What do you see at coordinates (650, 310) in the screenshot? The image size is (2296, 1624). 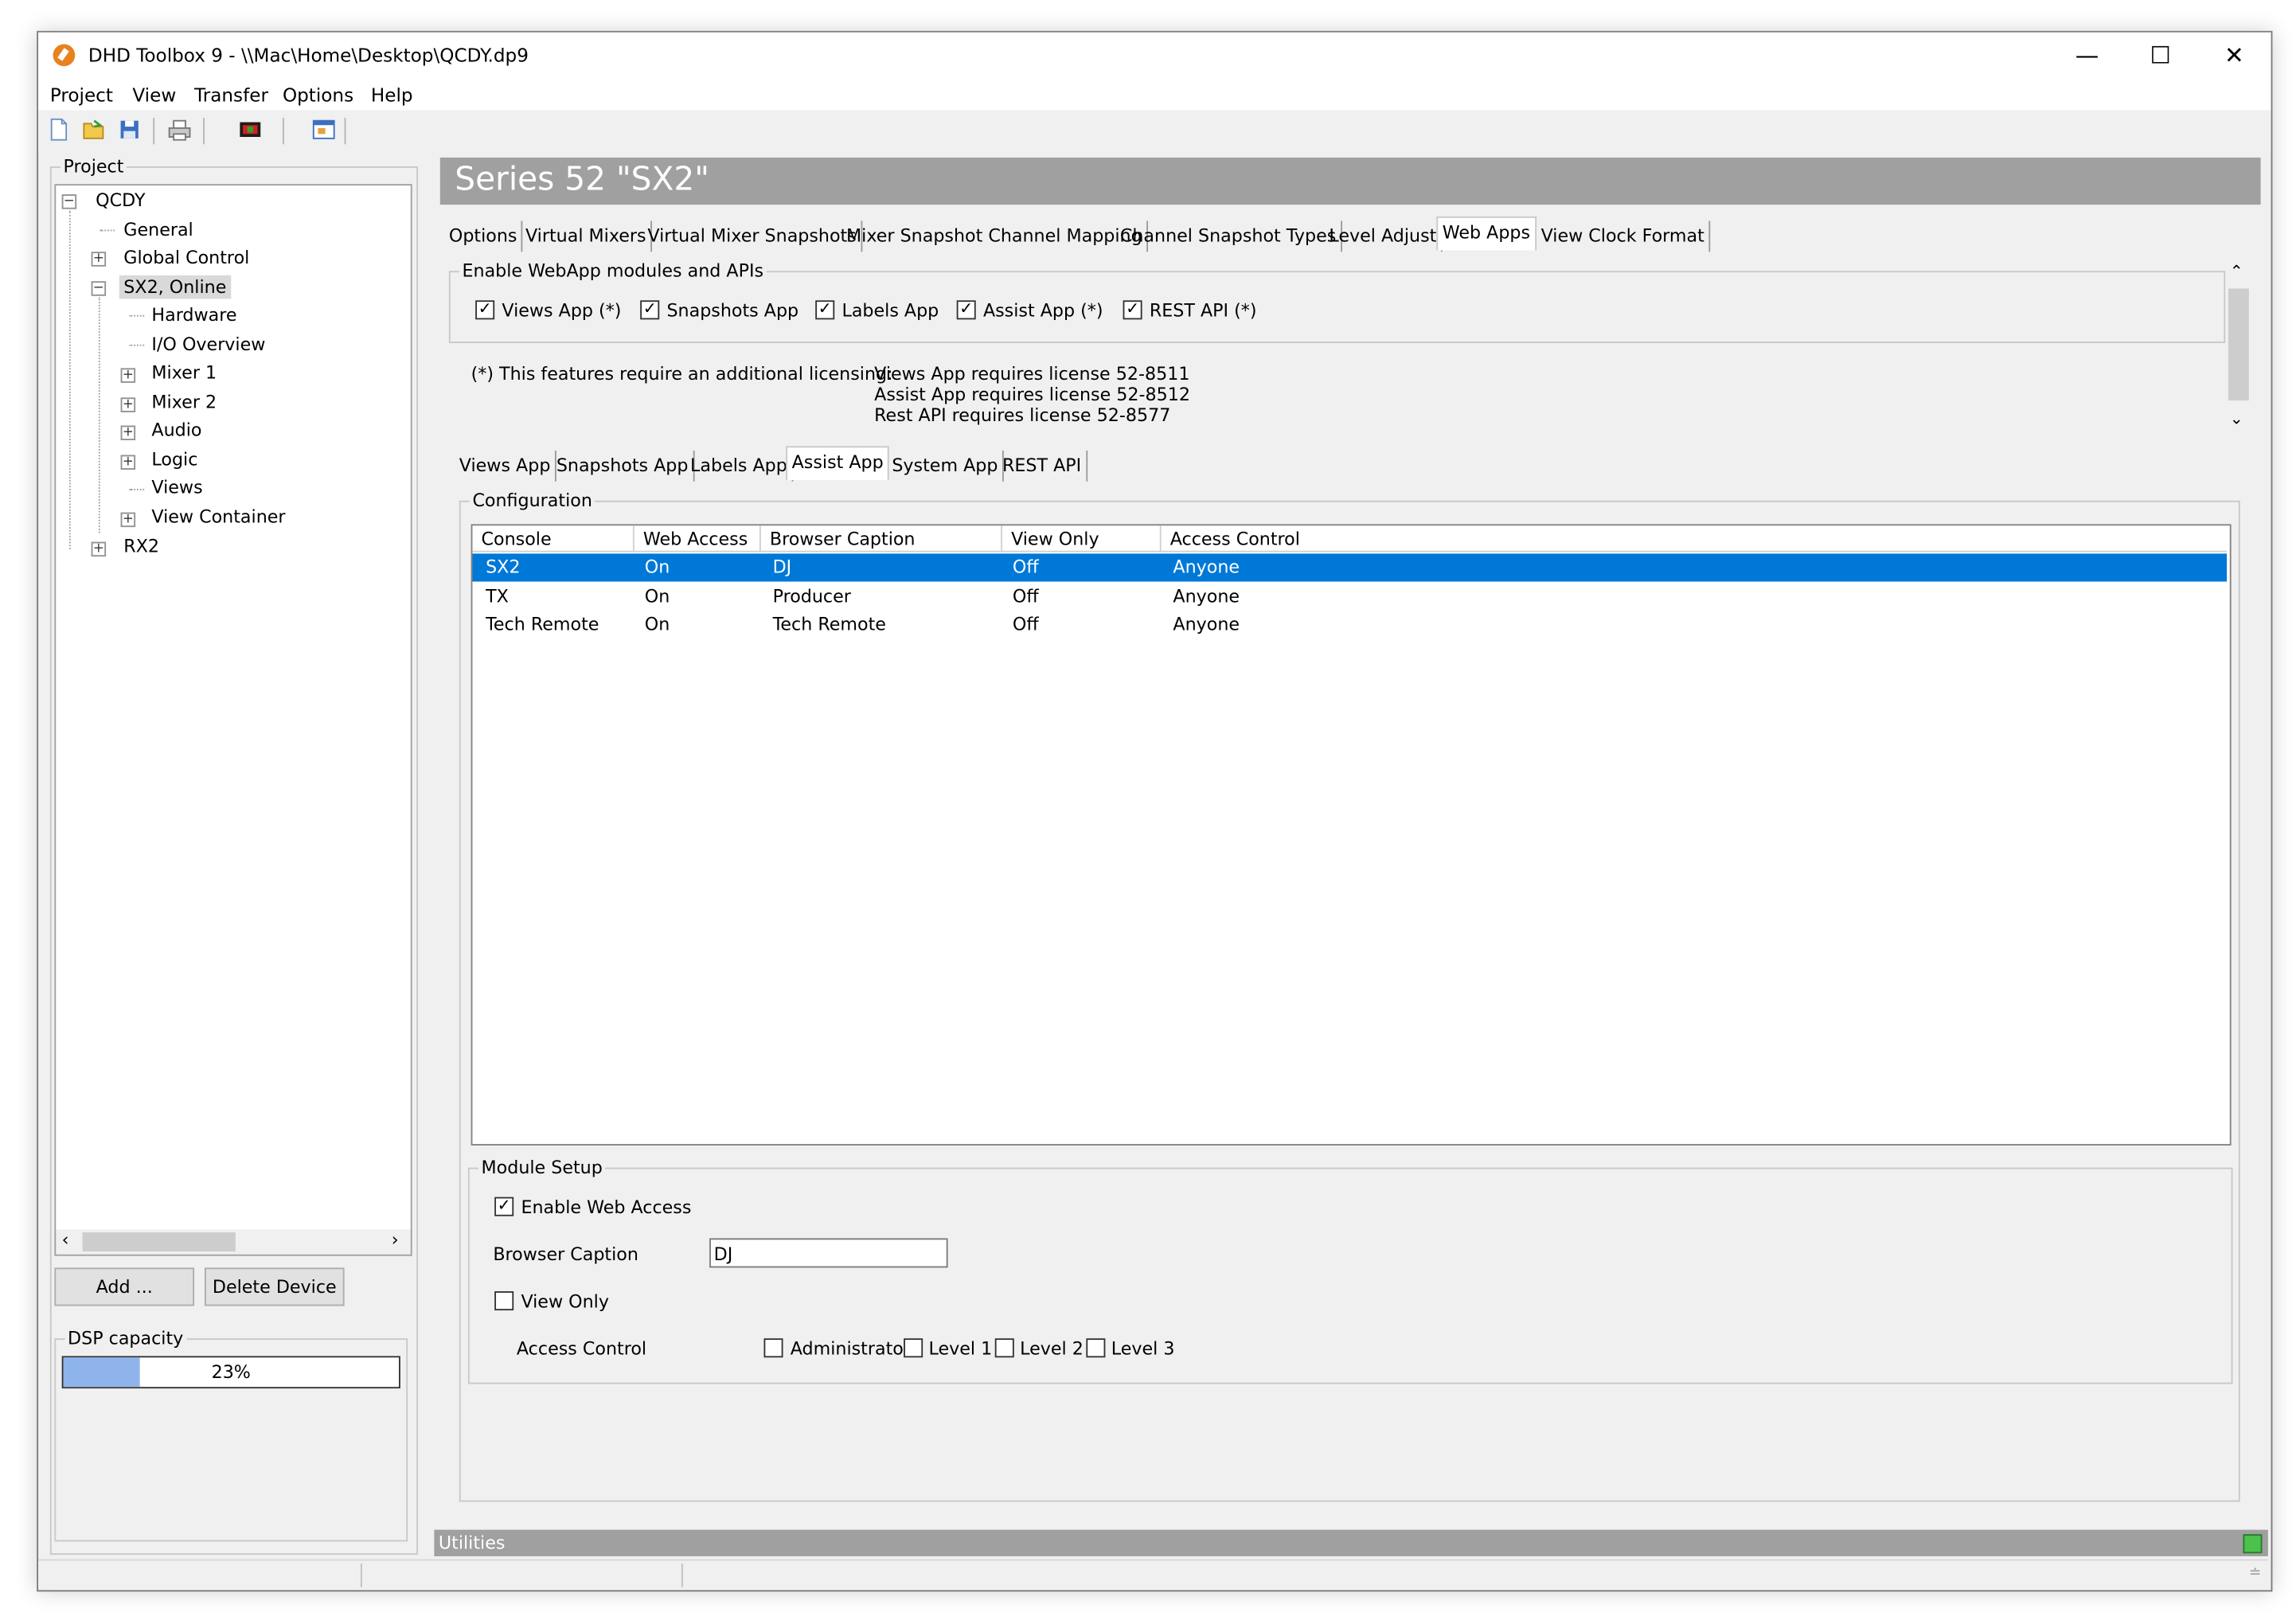 I see `snapshots-app-checkbox: ✓` at bounding box center [650, 310].